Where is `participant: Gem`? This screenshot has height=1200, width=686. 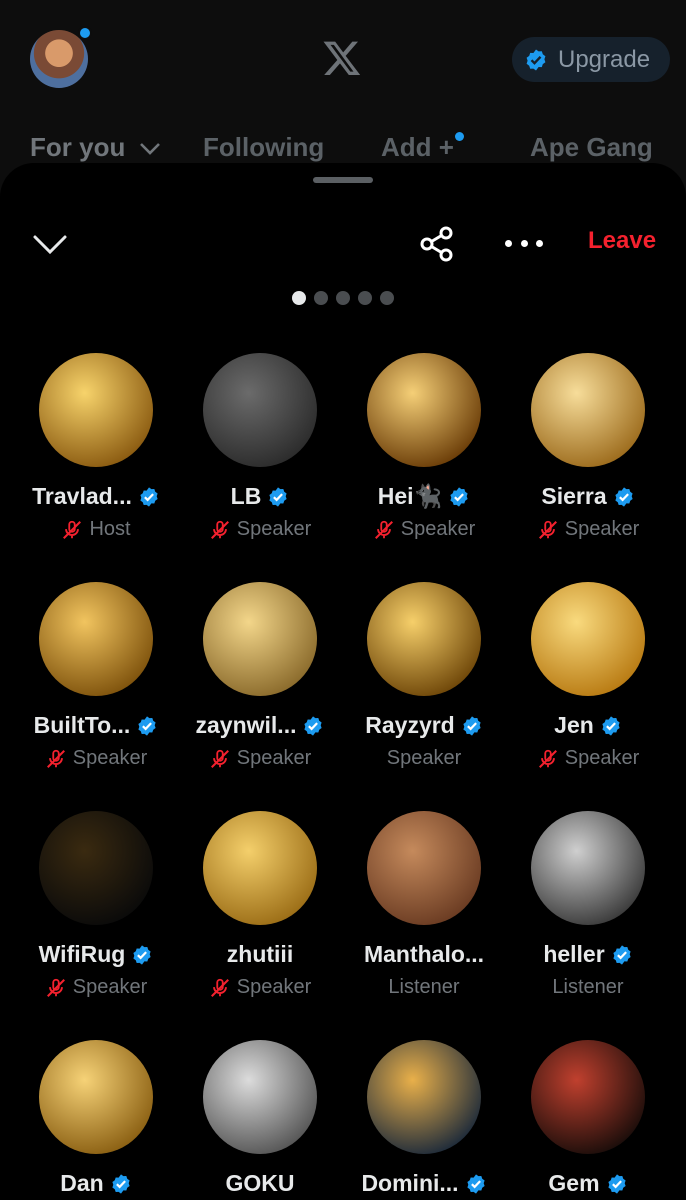
participant: Gem is located at coordinates (588, 1120).